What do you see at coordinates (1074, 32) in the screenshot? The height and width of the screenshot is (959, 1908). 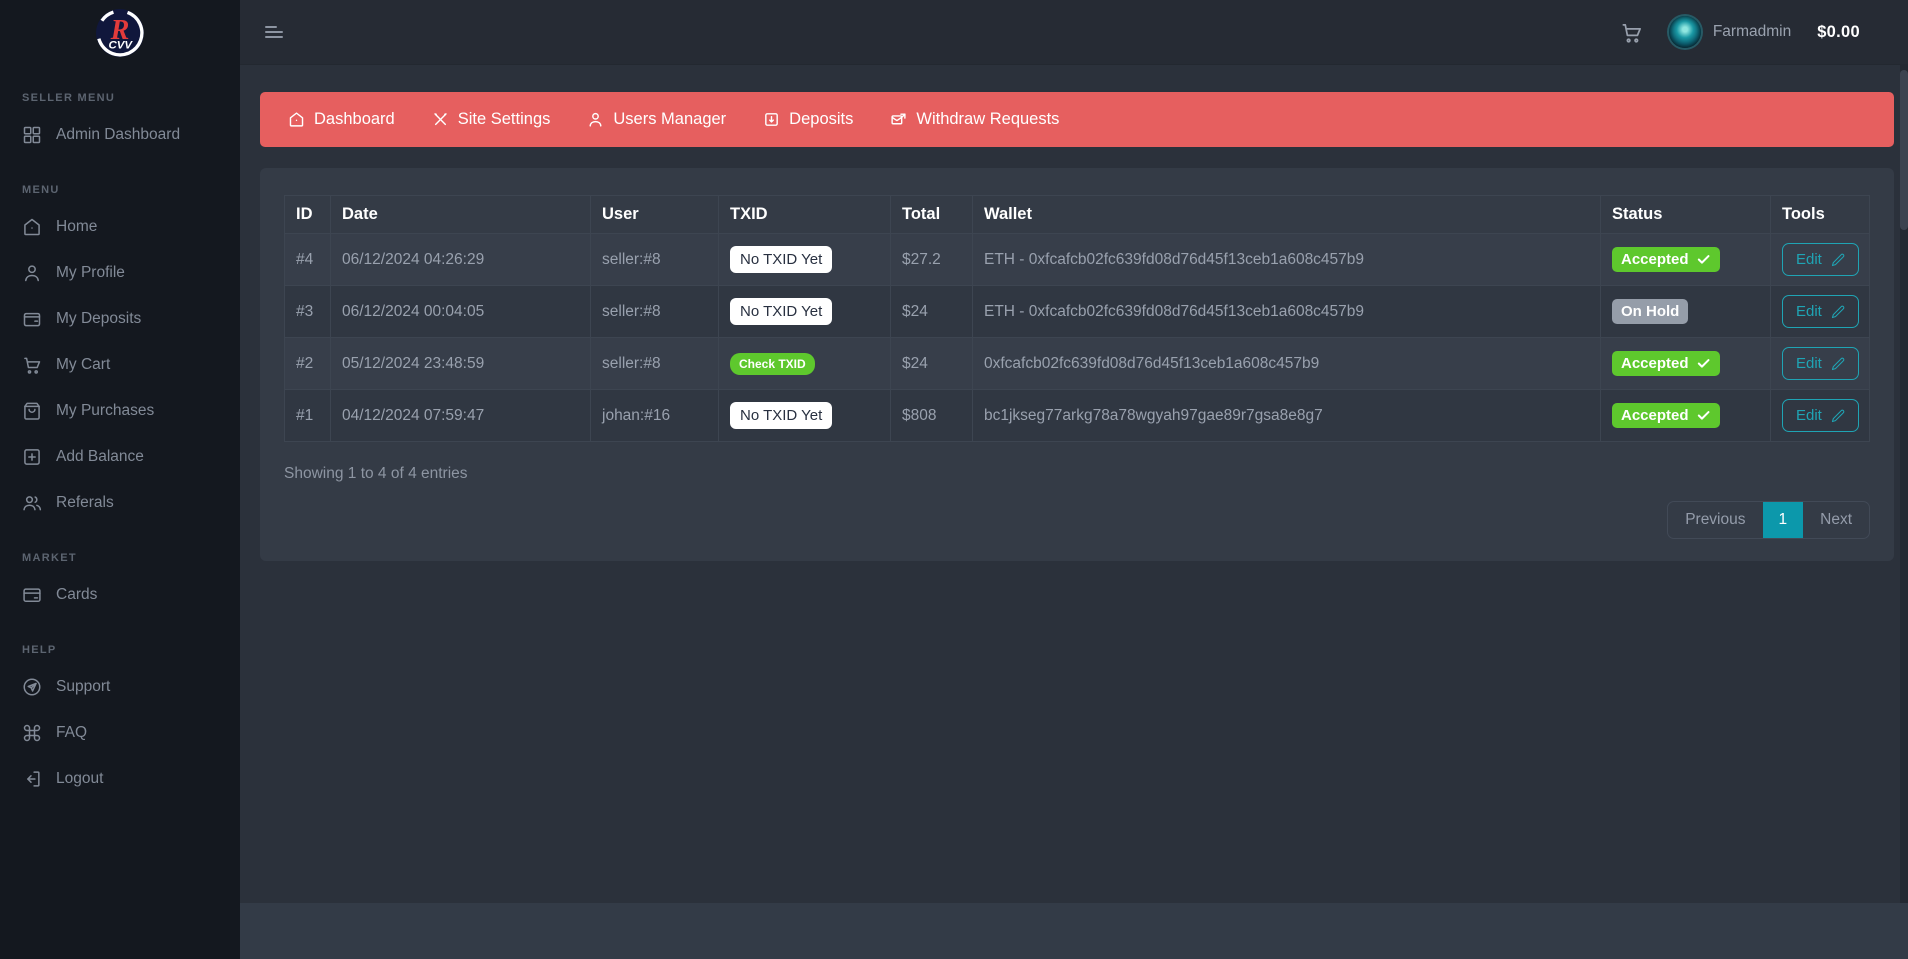 I see `topbar: Farmadmin $0.00` at bounding box center [1074, 32].